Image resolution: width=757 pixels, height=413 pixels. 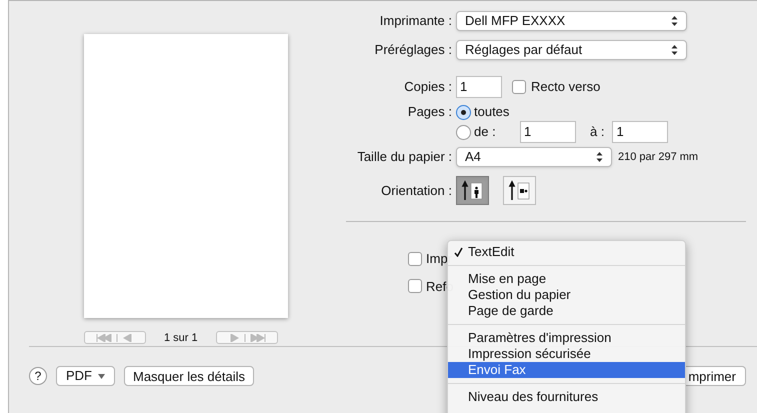 I want to click on paper-dimensions: 210 par 297 mm, so click(x=658, y=157).